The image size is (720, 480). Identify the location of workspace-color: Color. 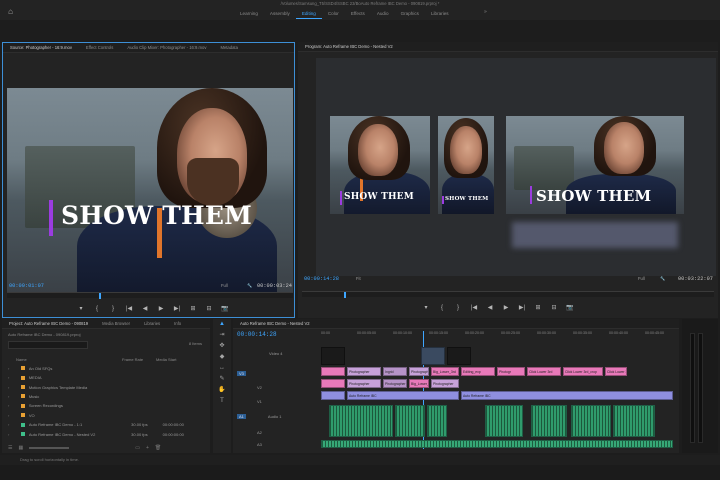
(333, 14).